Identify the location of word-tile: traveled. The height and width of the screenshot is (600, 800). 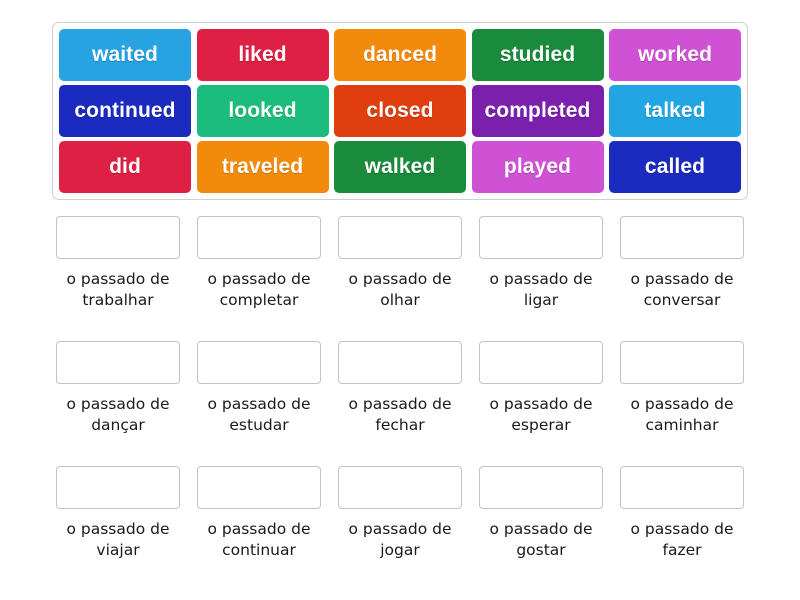
(262, 167).